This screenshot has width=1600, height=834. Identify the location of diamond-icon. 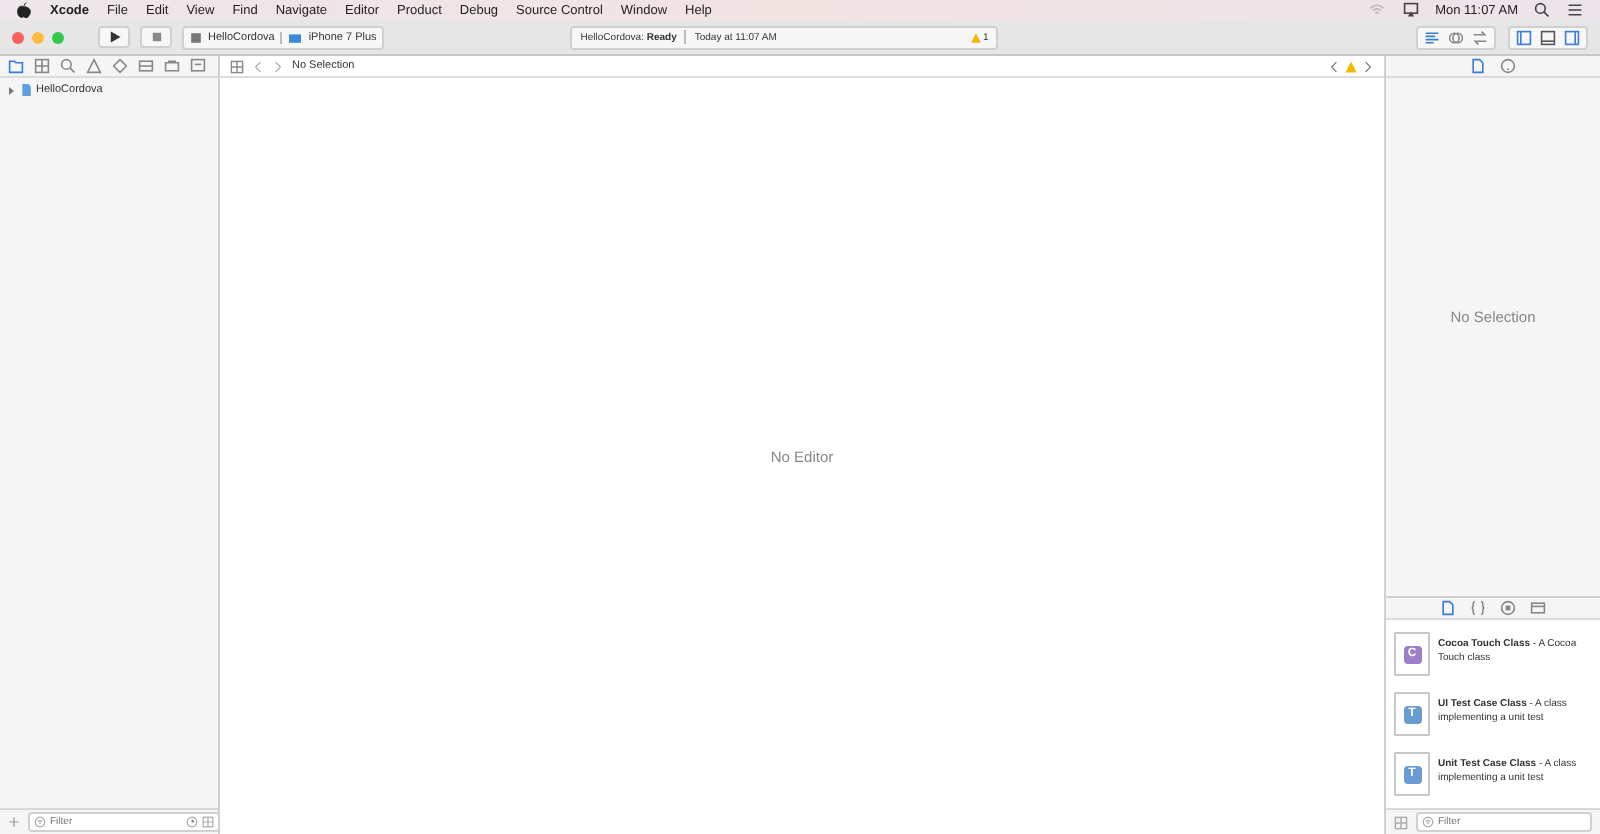
(120, 66).